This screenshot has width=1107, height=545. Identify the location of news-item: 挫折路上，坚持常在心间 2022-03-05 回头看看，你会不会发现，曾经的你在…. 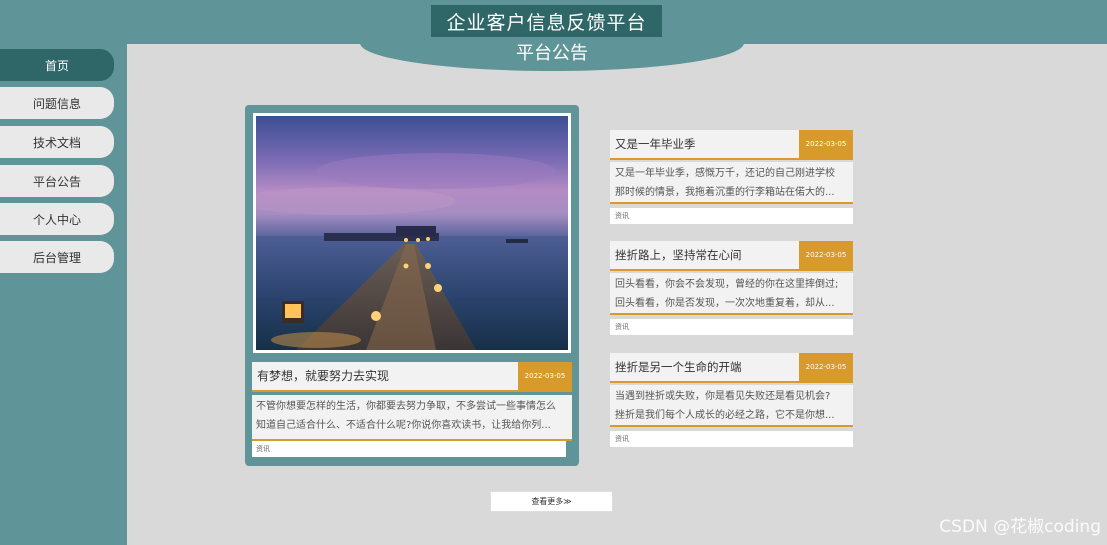
(731, 288).